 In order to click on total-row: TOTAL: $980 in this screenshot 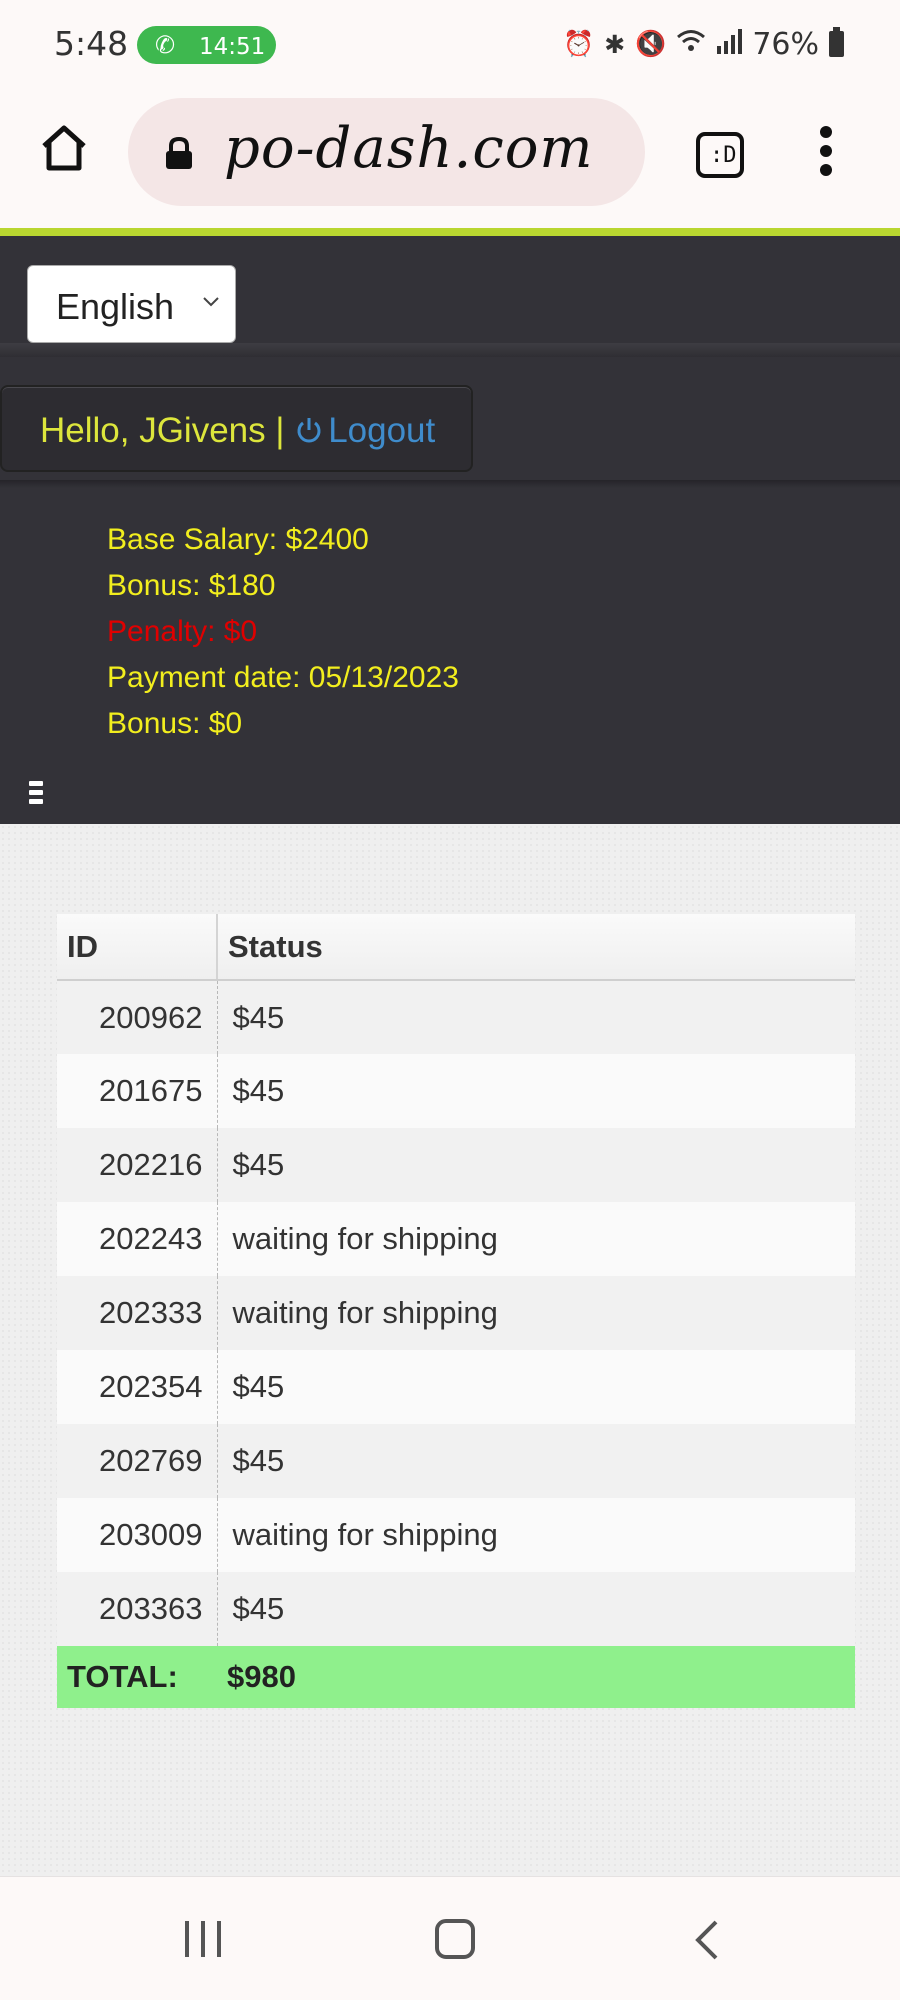, I will do `click(456, 1677)`.